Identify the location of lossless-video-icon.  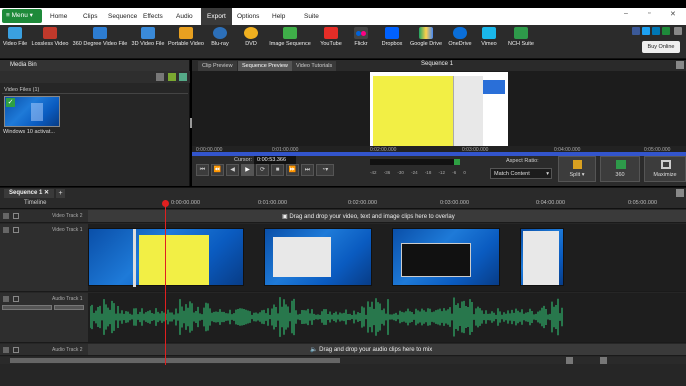
(50, 33).